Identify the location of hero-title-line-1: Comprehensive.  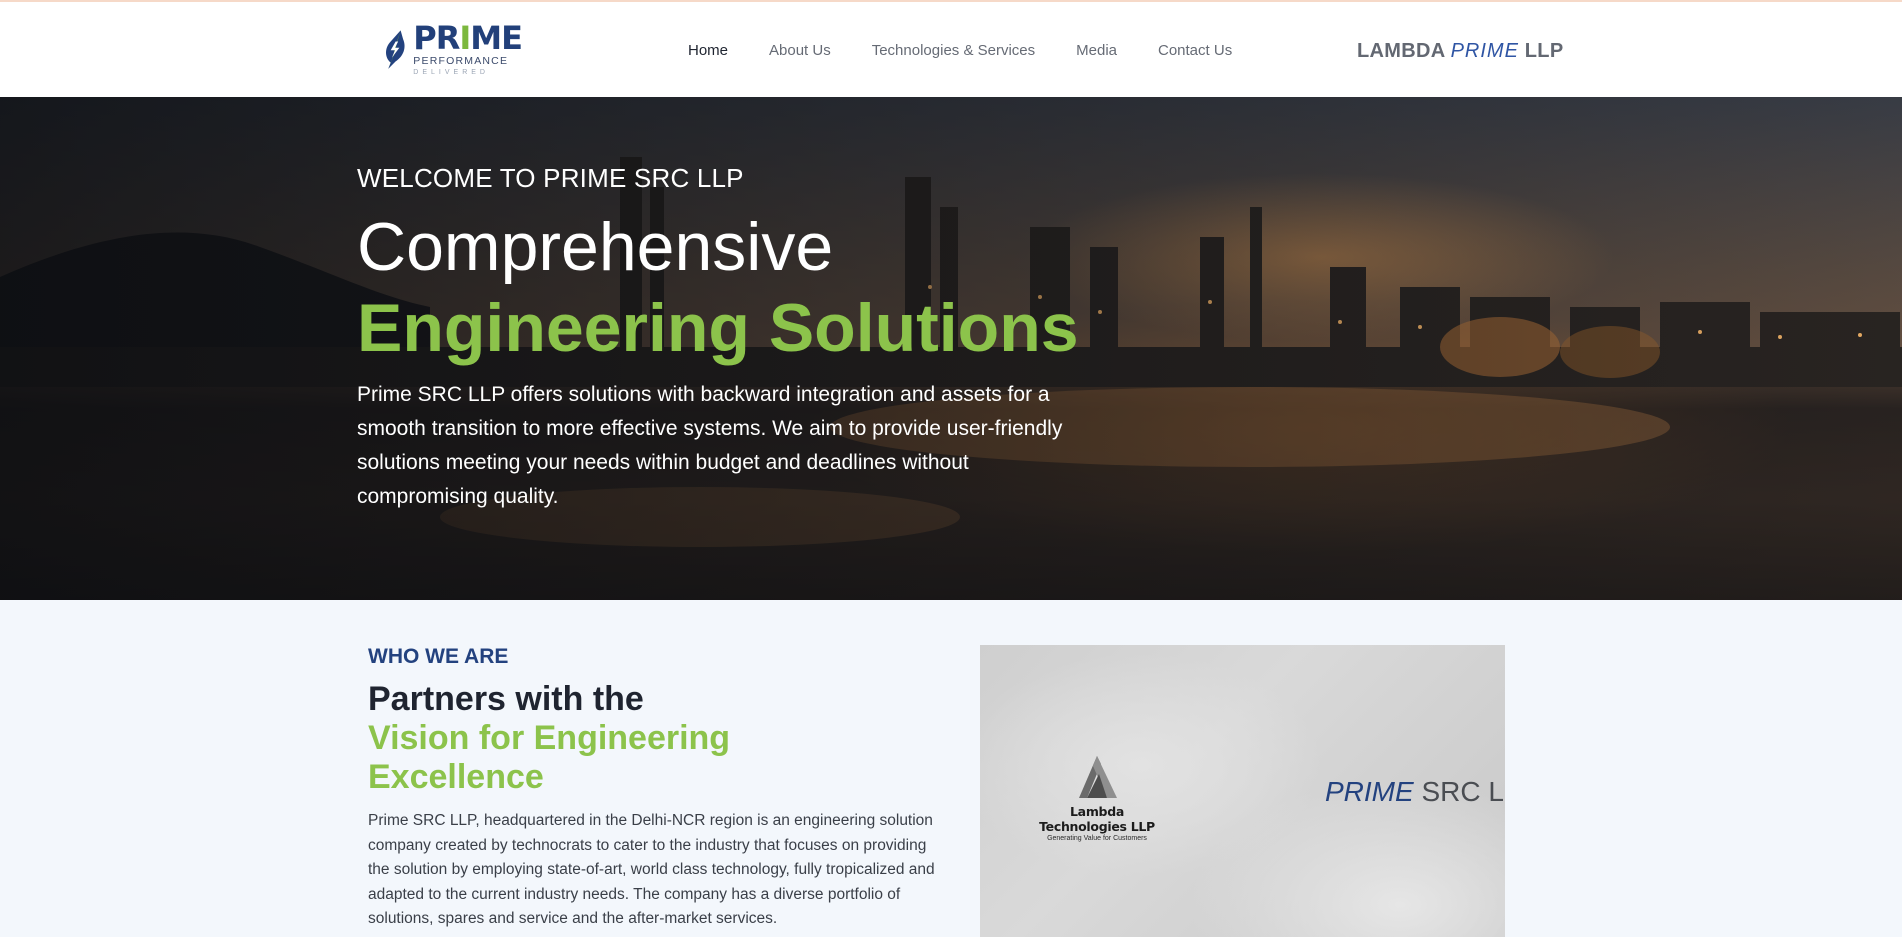
(595, 247).